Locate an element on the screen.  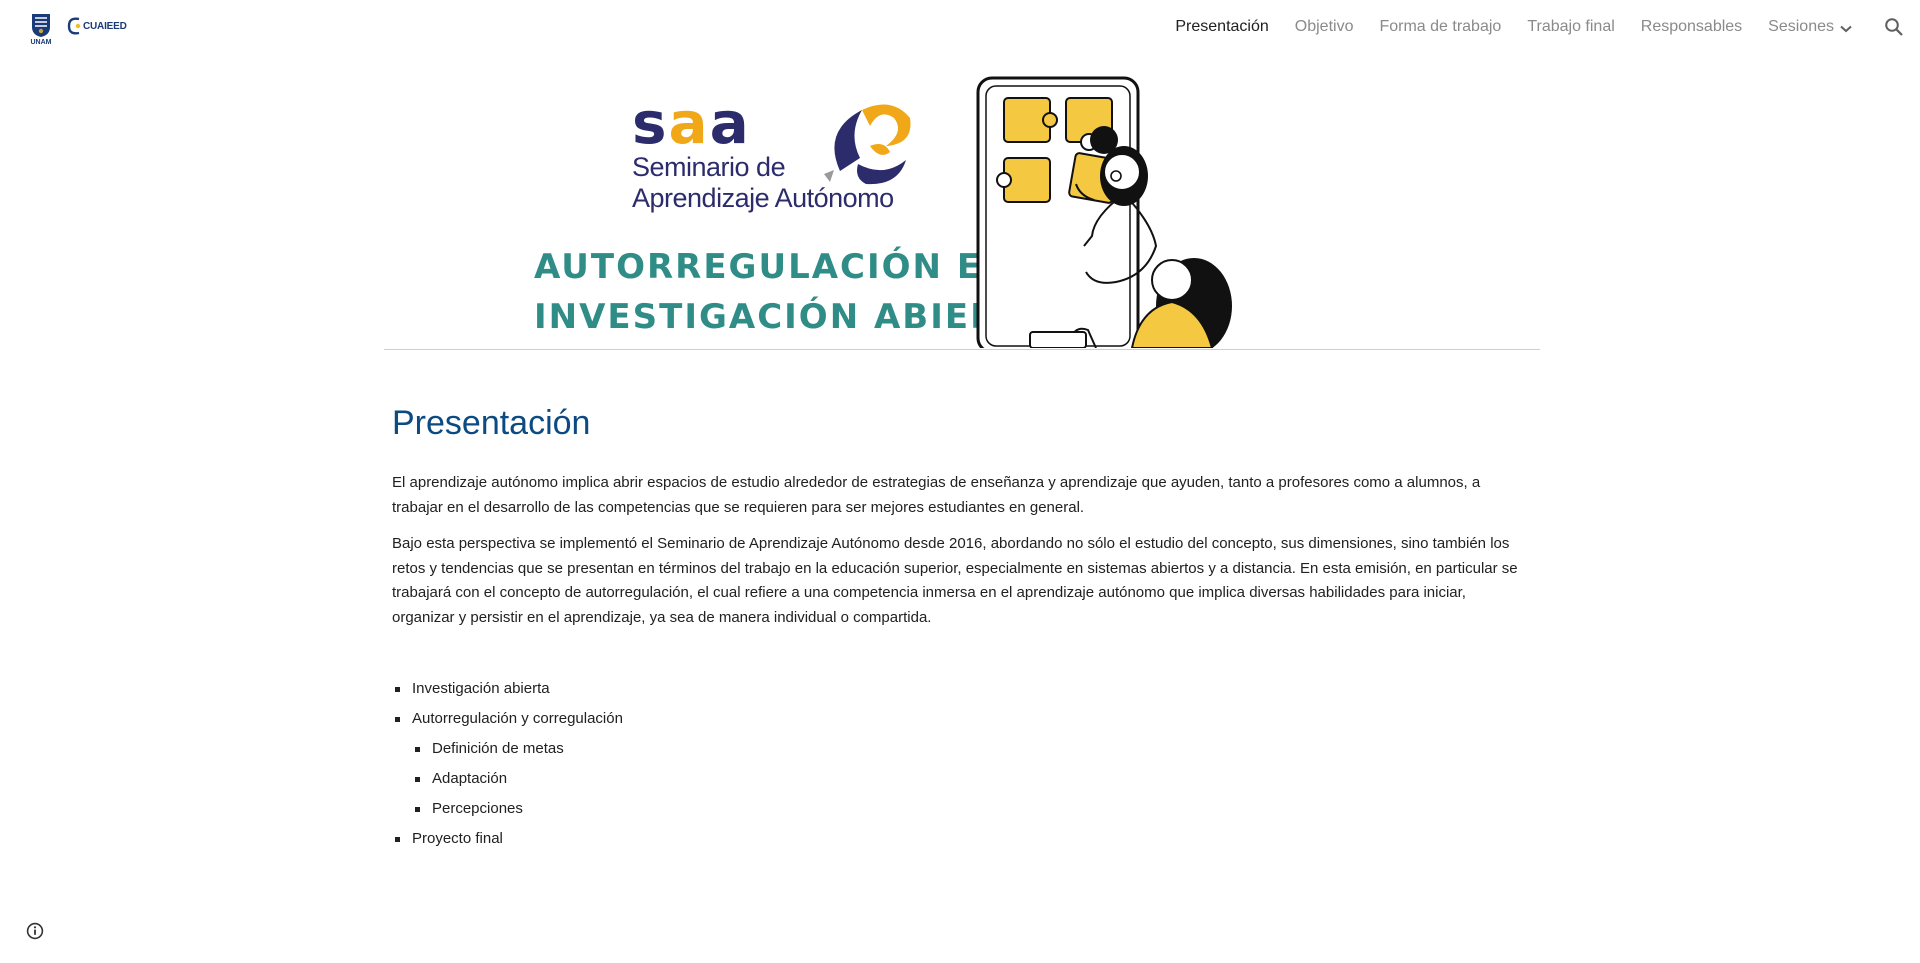
unam-logo: UNAM is located at coordinates (41, 29).